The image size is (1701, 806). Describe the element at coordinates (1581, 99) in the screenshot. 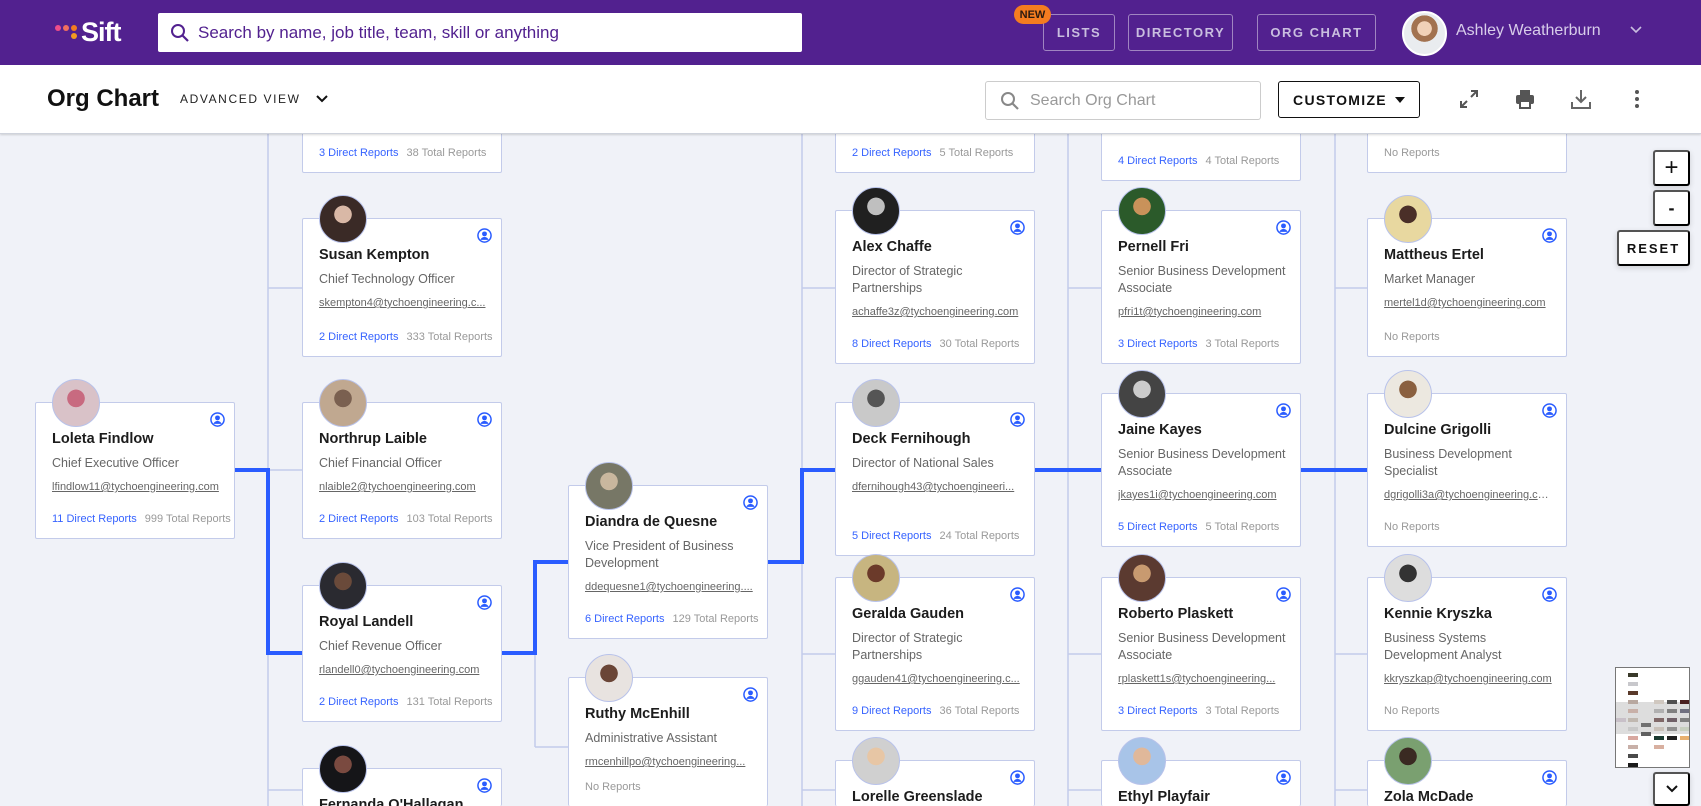

I see `download-button` at that location.